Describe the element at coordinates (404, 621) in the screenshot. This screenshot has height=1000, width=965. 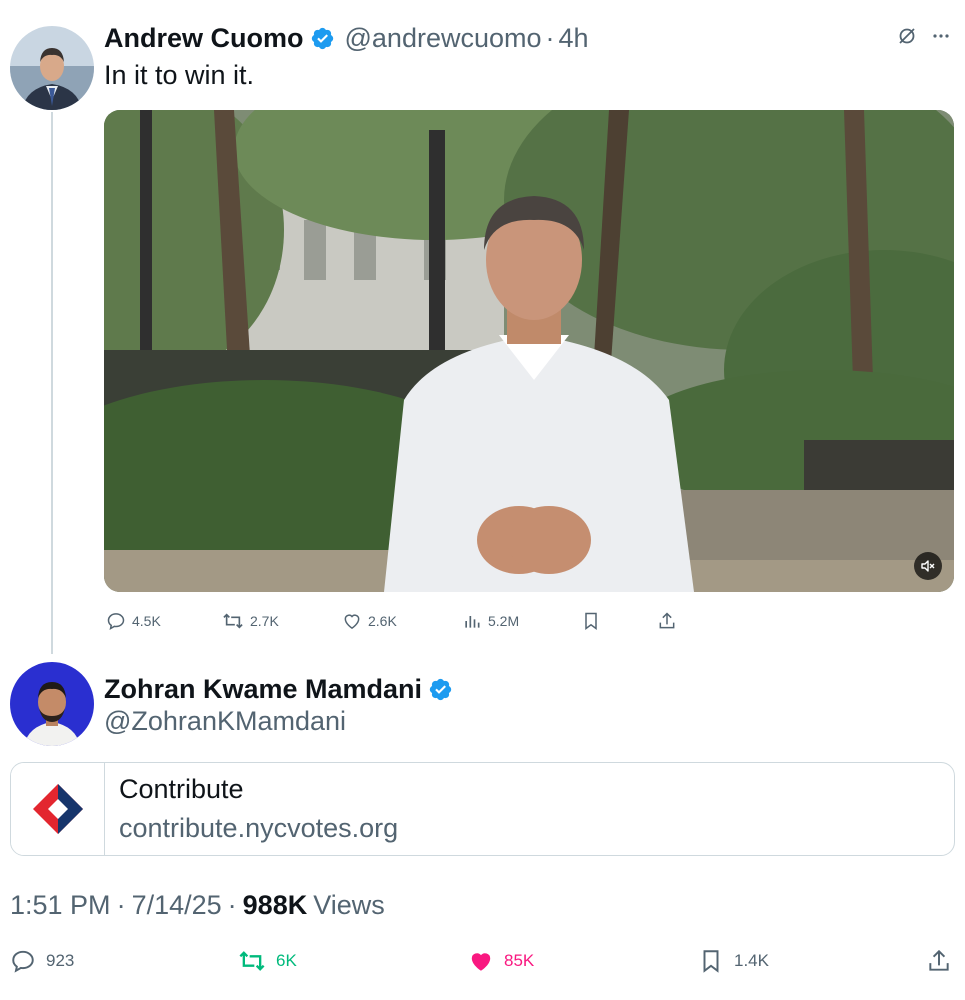
I see `quoted-tweet-actions: 4.5K 2.7K 2.6K 5.2M` at that location.